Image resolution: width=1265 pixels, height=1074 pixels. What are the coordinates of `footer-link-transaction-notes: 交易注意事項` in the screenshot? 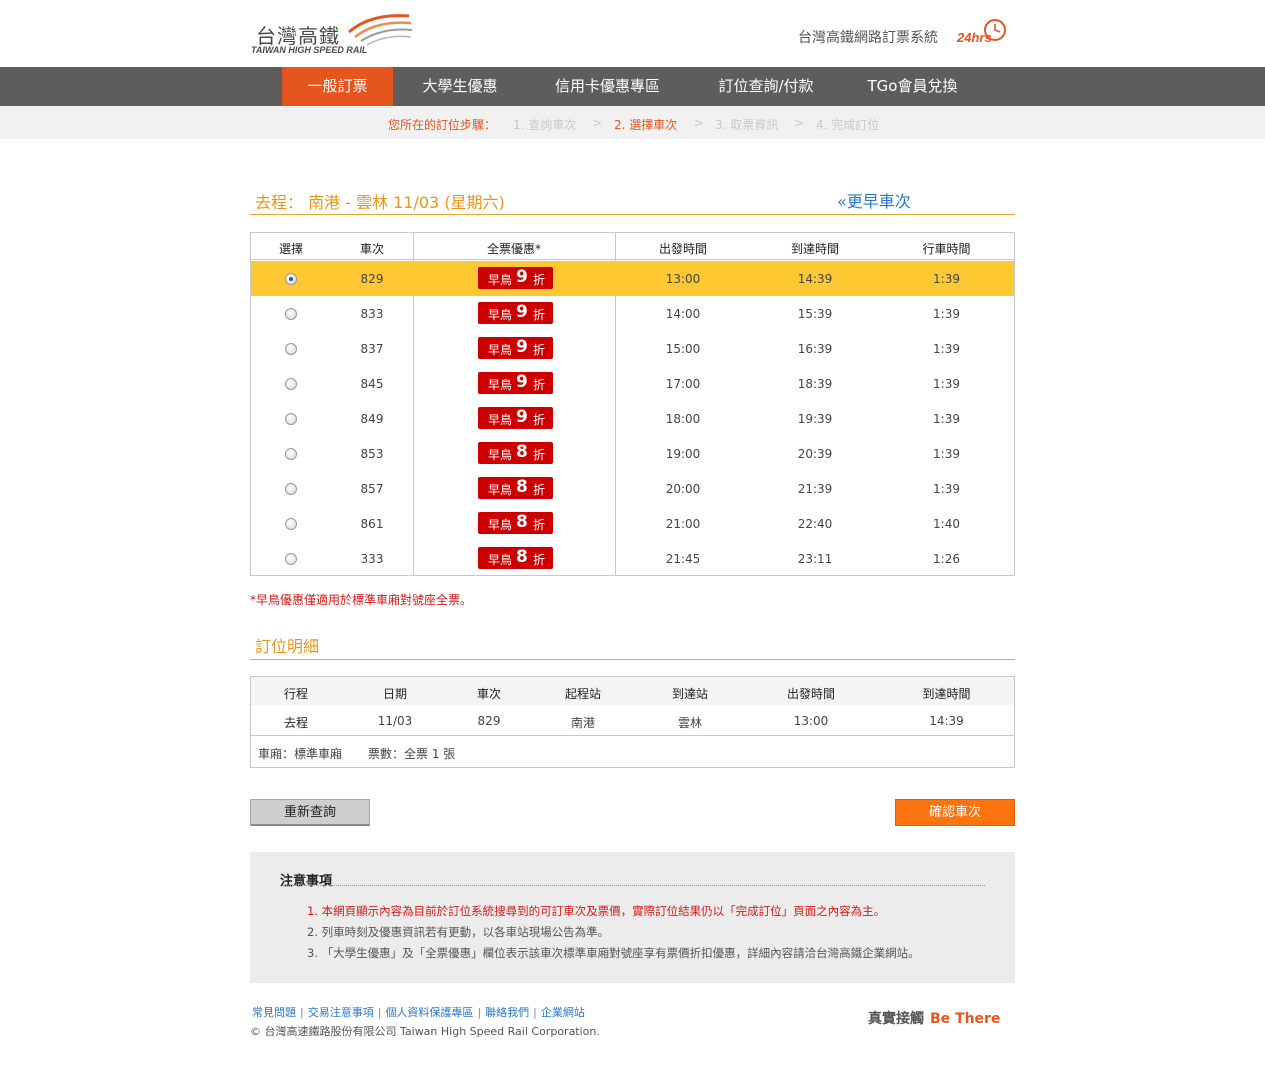 It's located at (341, 1012).